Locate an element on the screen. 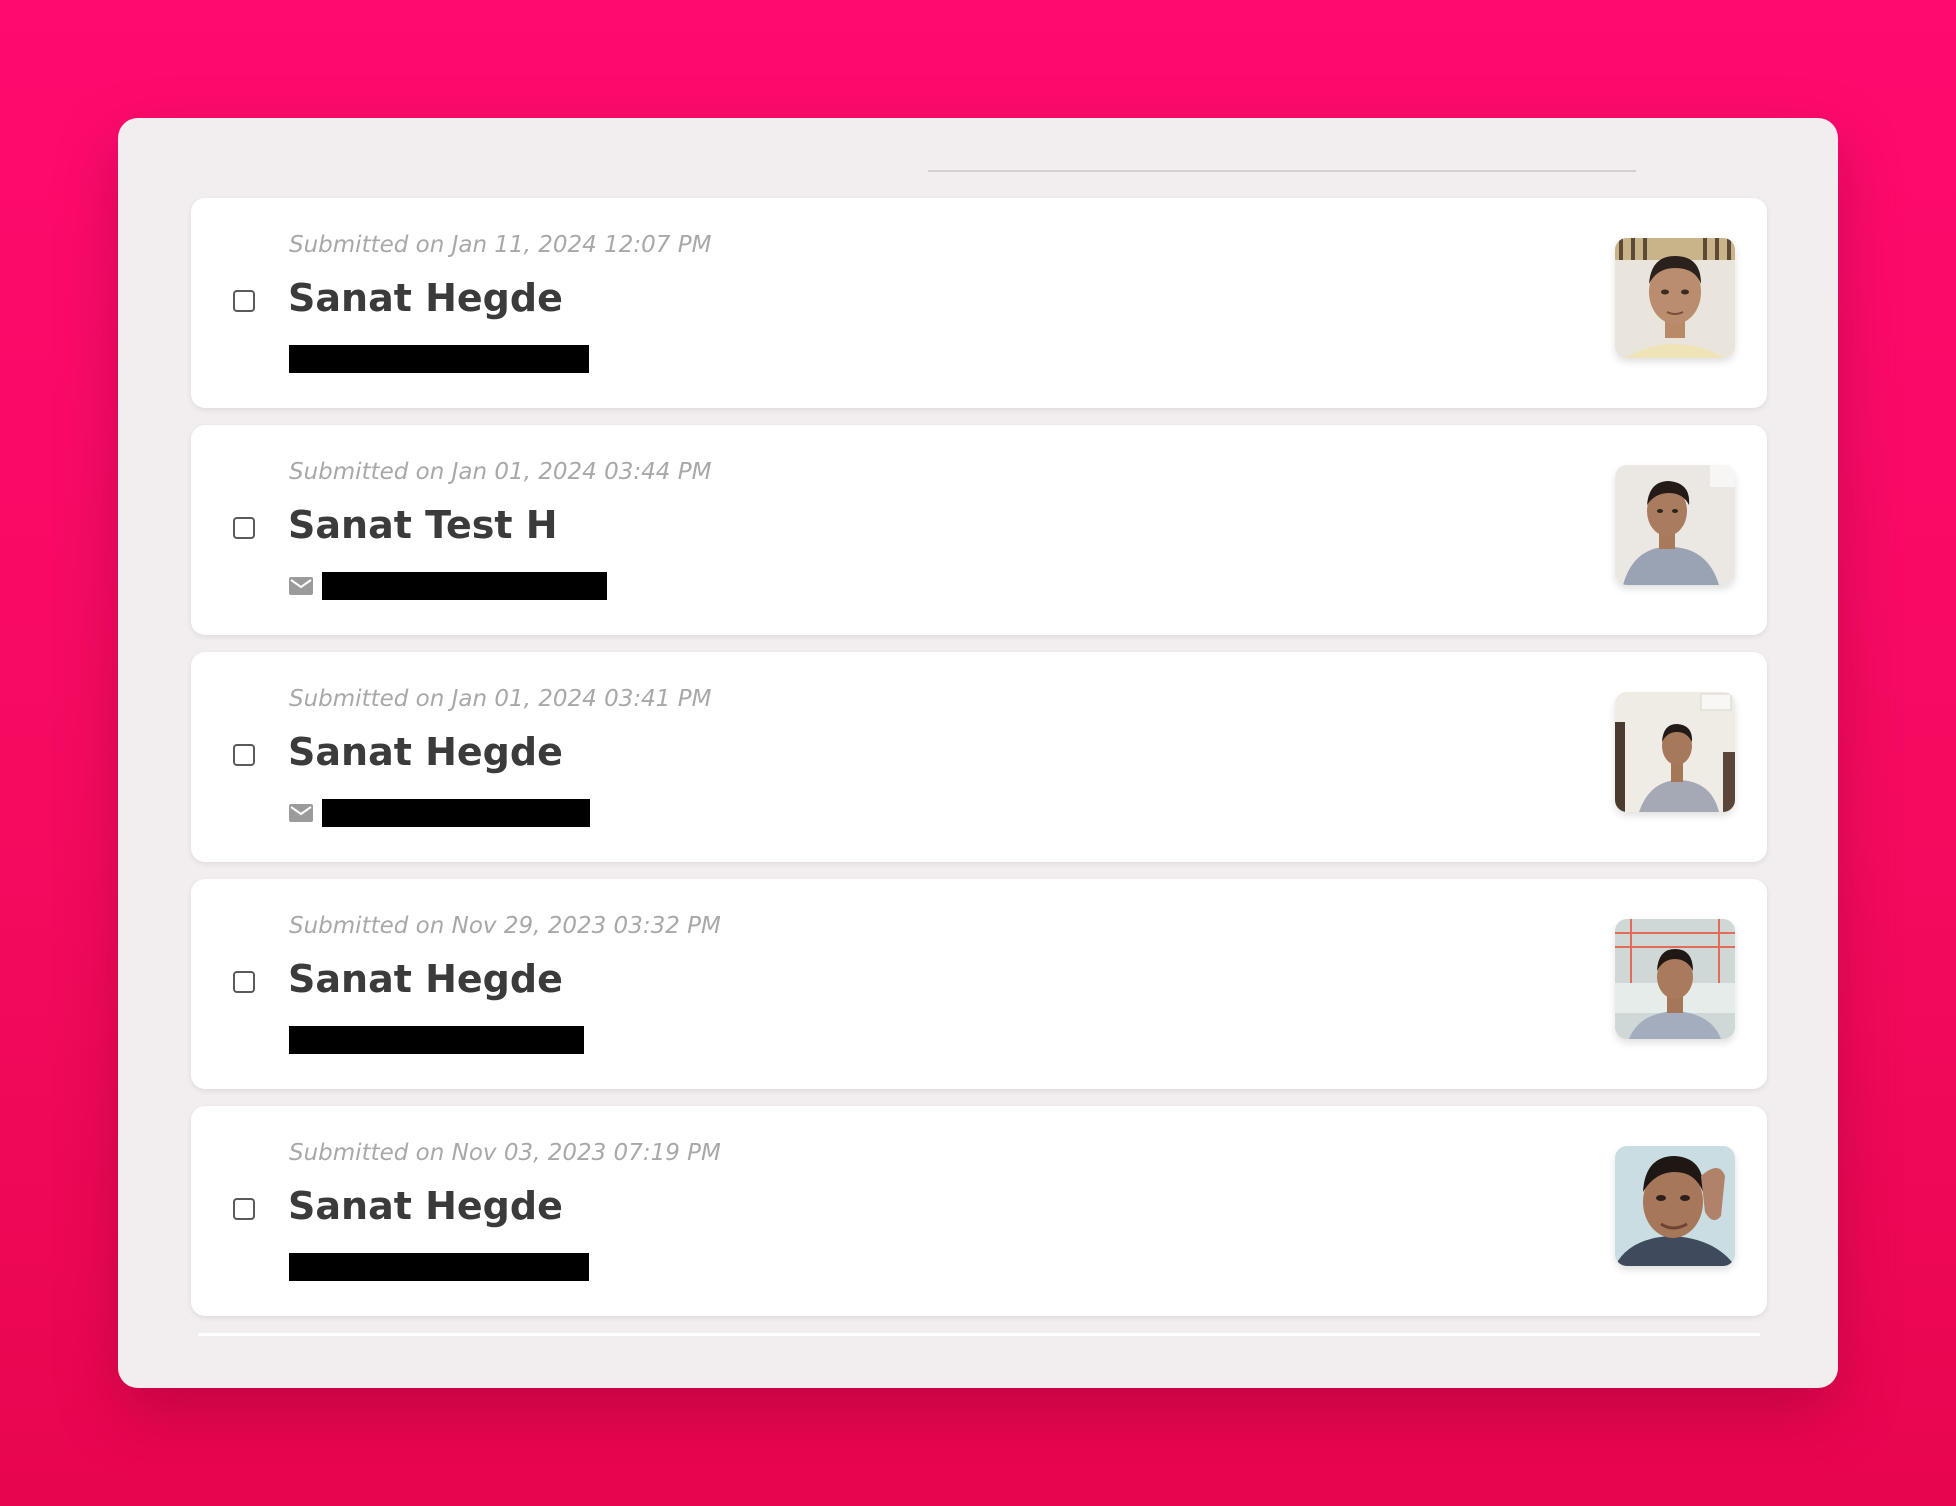 The image size is (1956, 1506). submitted-date: Submitted on Nov 03, 2023 07:19 PM is located at coordinates (505, 1153).